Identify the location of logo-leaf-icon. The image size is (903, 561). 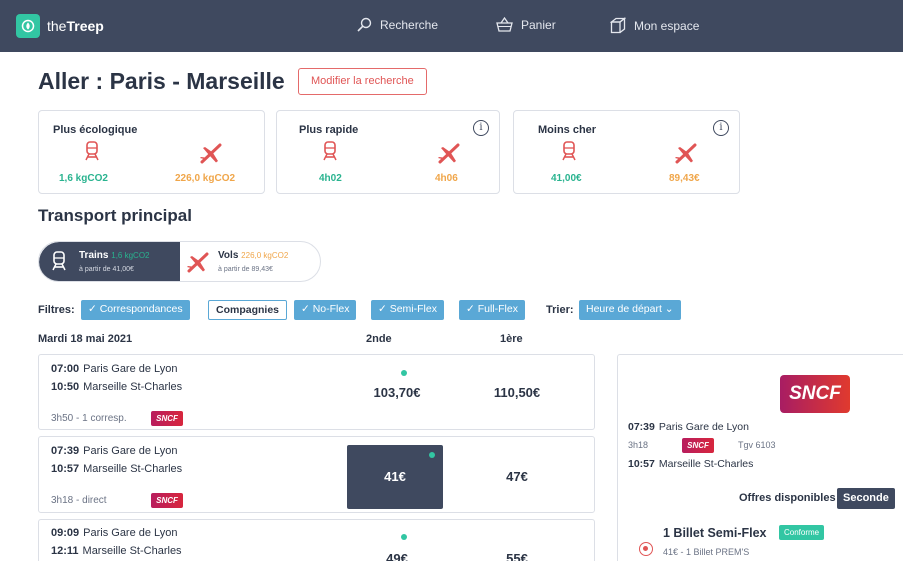
(28, 26).